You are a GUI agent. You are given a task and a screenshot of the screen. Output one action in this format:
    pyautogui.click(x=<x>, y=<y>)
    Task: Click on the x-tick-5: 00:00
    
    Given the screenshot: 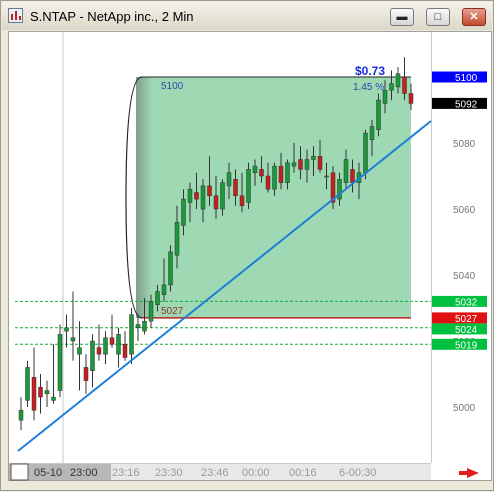 What is the action you would take?
    pyautogui.click(x=256, y=473)
    